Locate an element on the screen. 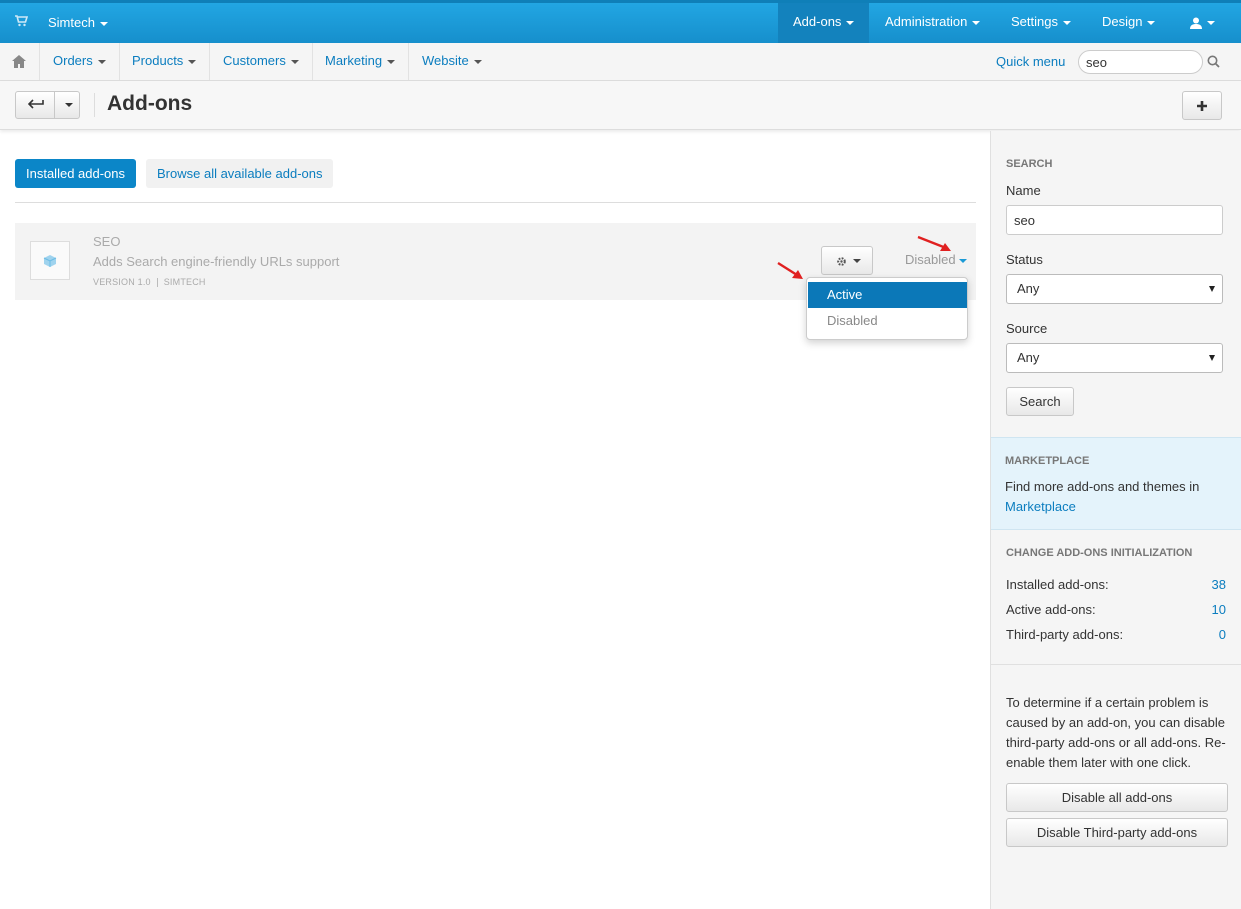  status-dropdown: Active Disabled is located at coordinates (887, 308).